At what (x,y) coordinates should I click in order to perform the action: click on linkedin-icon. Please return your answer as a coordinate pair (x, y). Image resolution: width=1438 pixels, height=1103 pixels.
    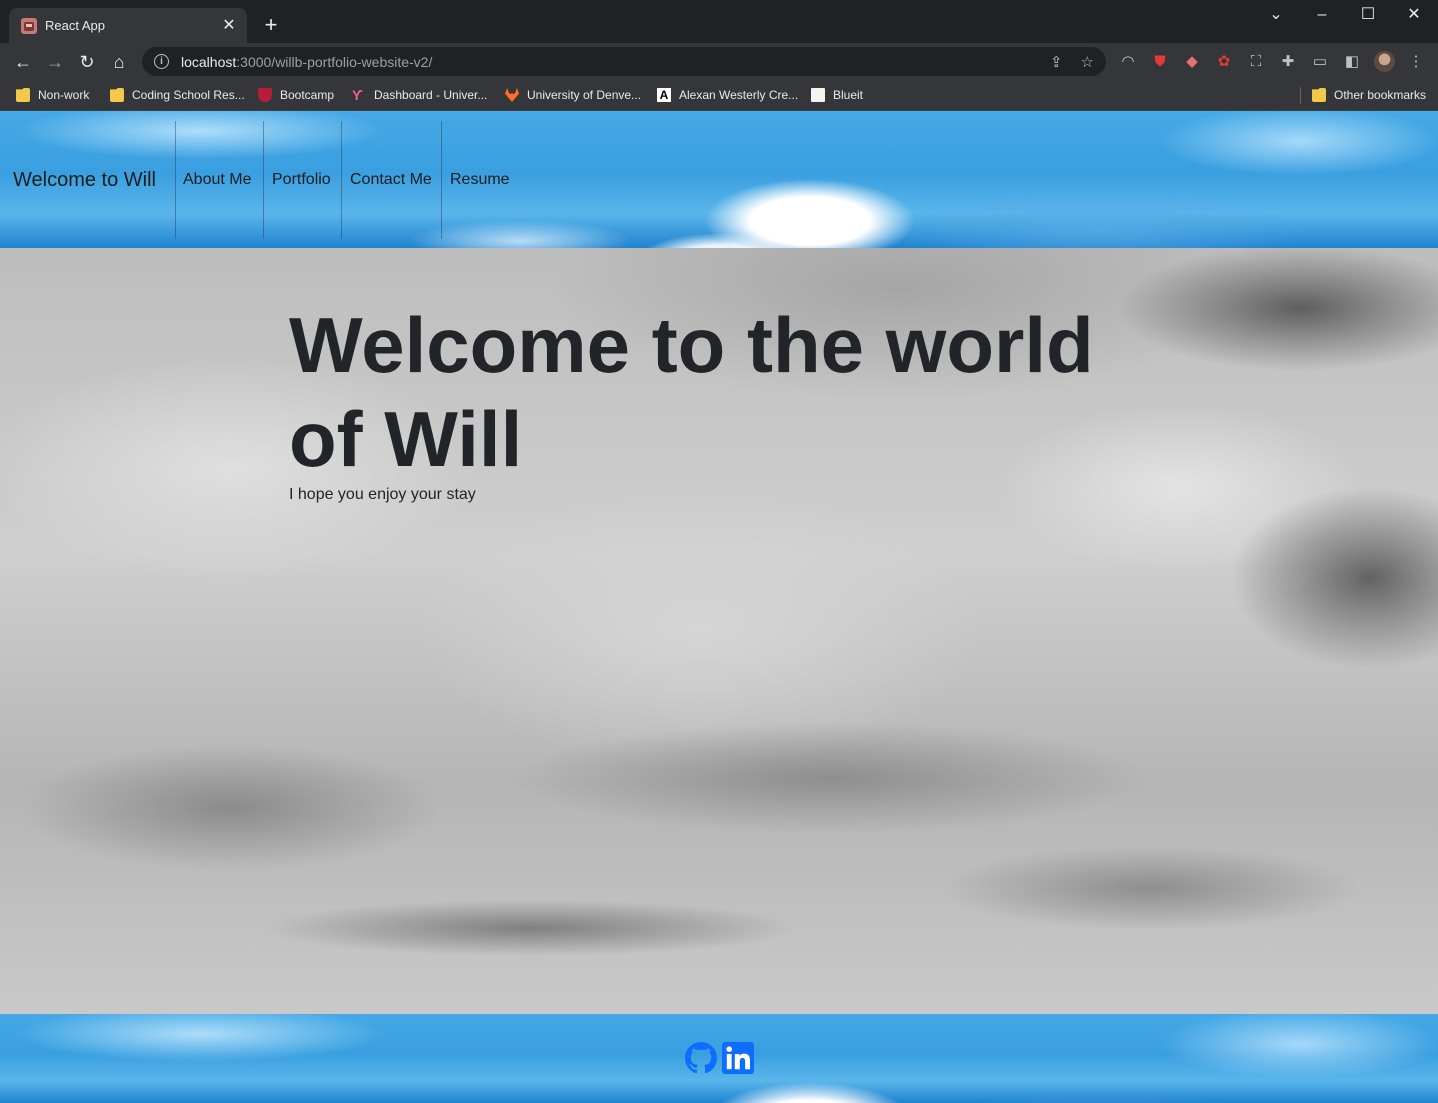
    Looking at the image, I should click on (738, 1058).